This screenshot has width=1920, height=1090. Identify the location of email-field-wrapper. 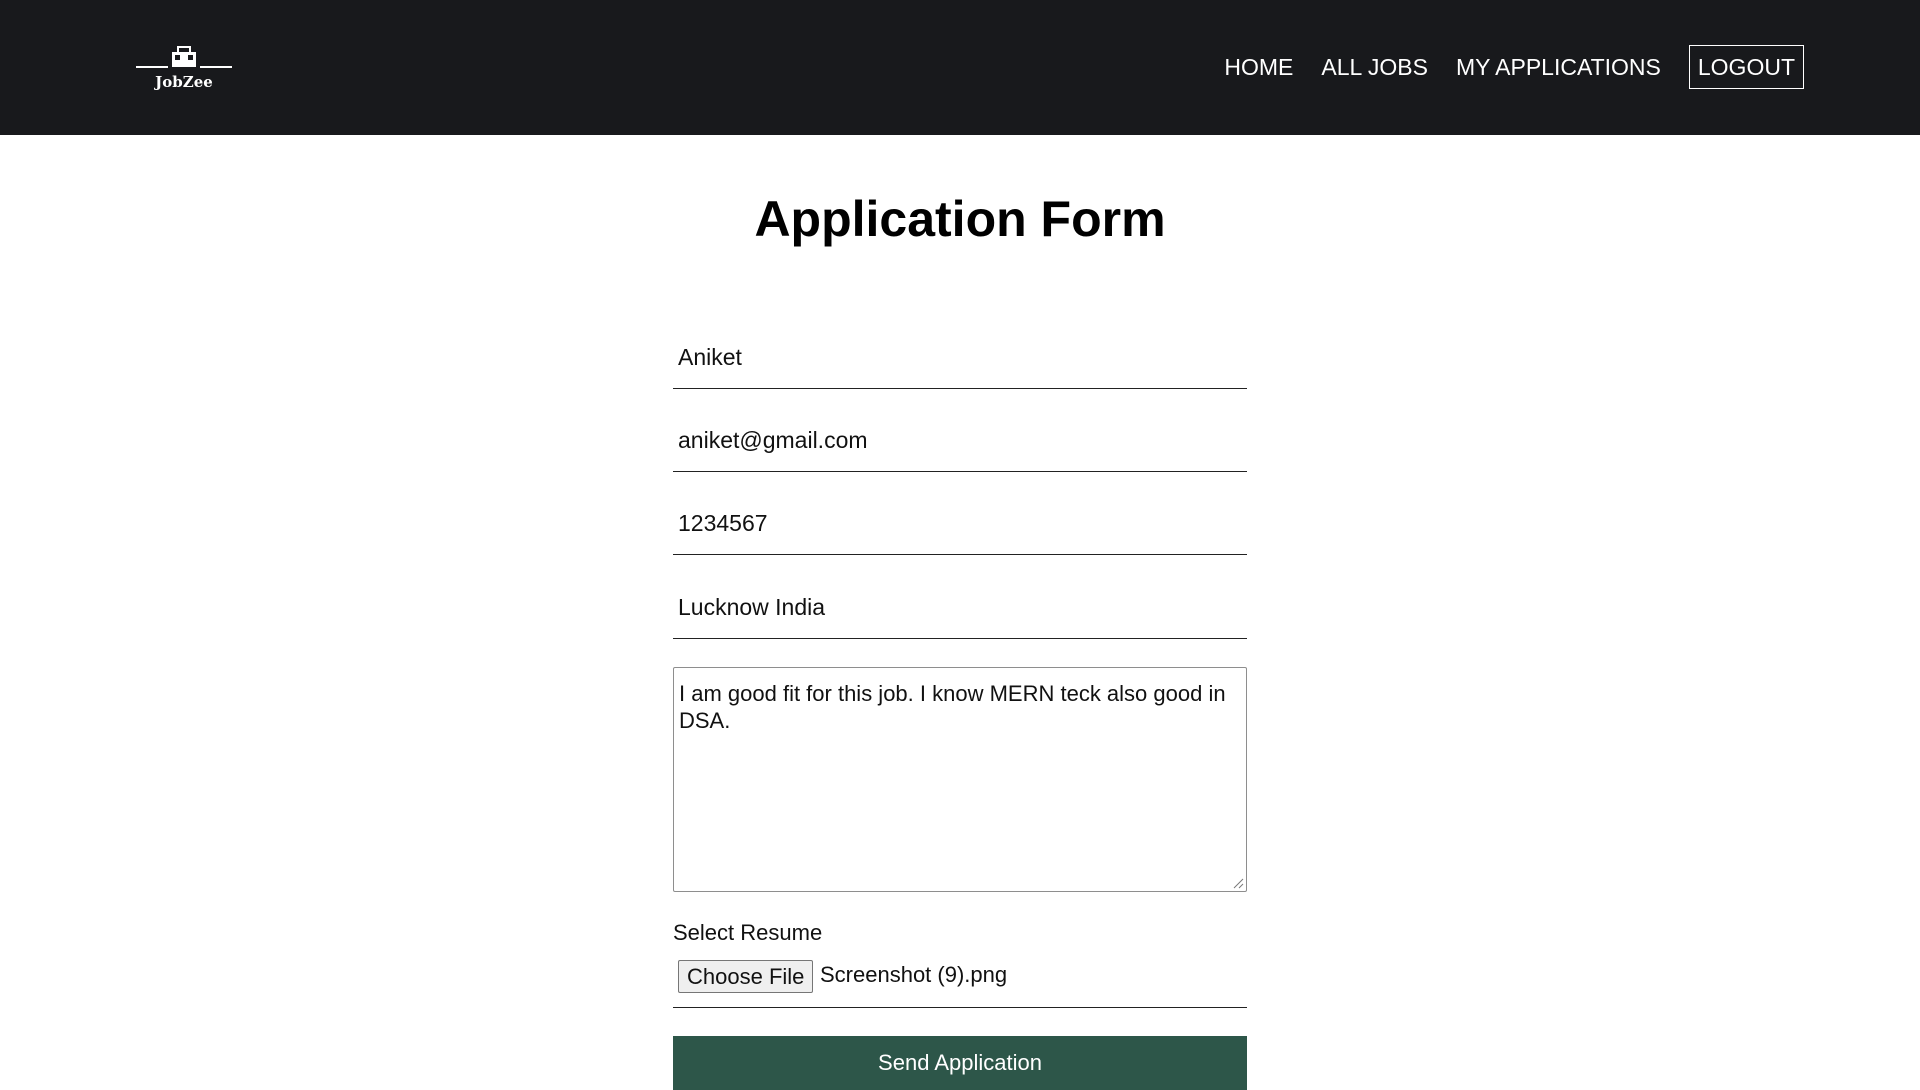
(960, 442).